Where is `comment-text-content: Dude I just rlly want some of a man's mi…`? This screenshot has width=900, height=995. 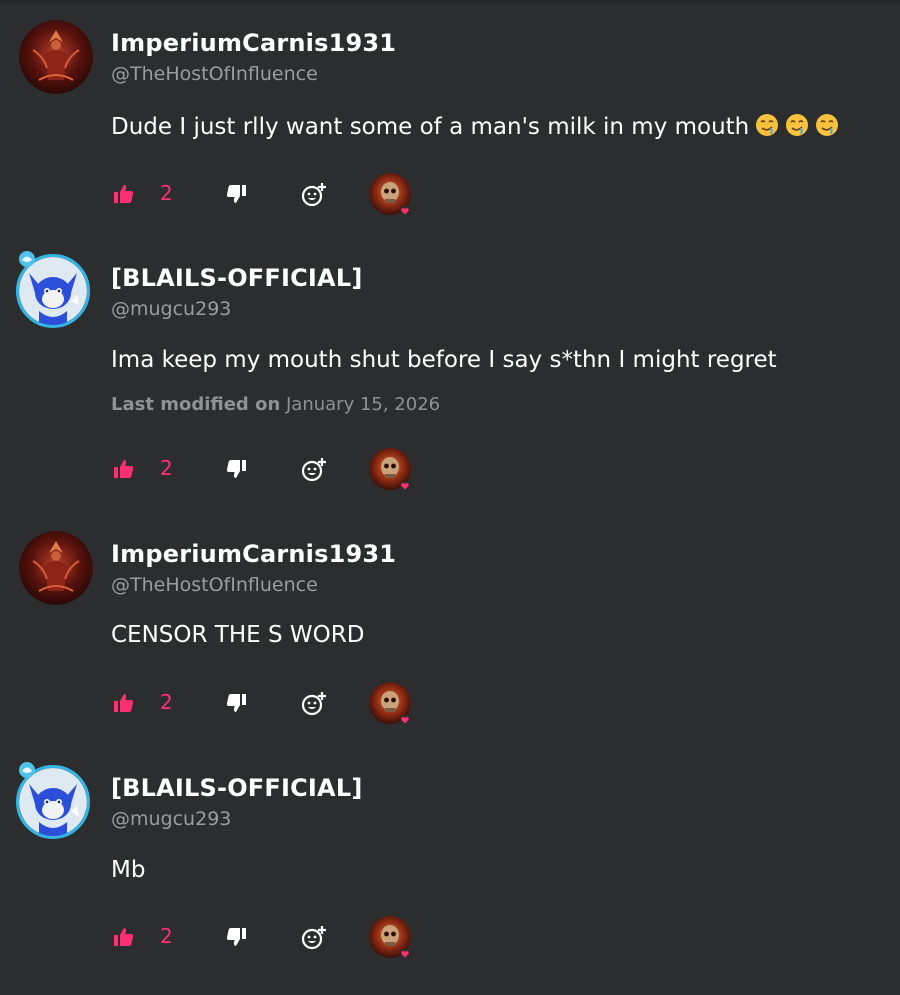
comment-text-content: Dude I just rlly want some of a man's mi… is located at coordinates (430, 127).